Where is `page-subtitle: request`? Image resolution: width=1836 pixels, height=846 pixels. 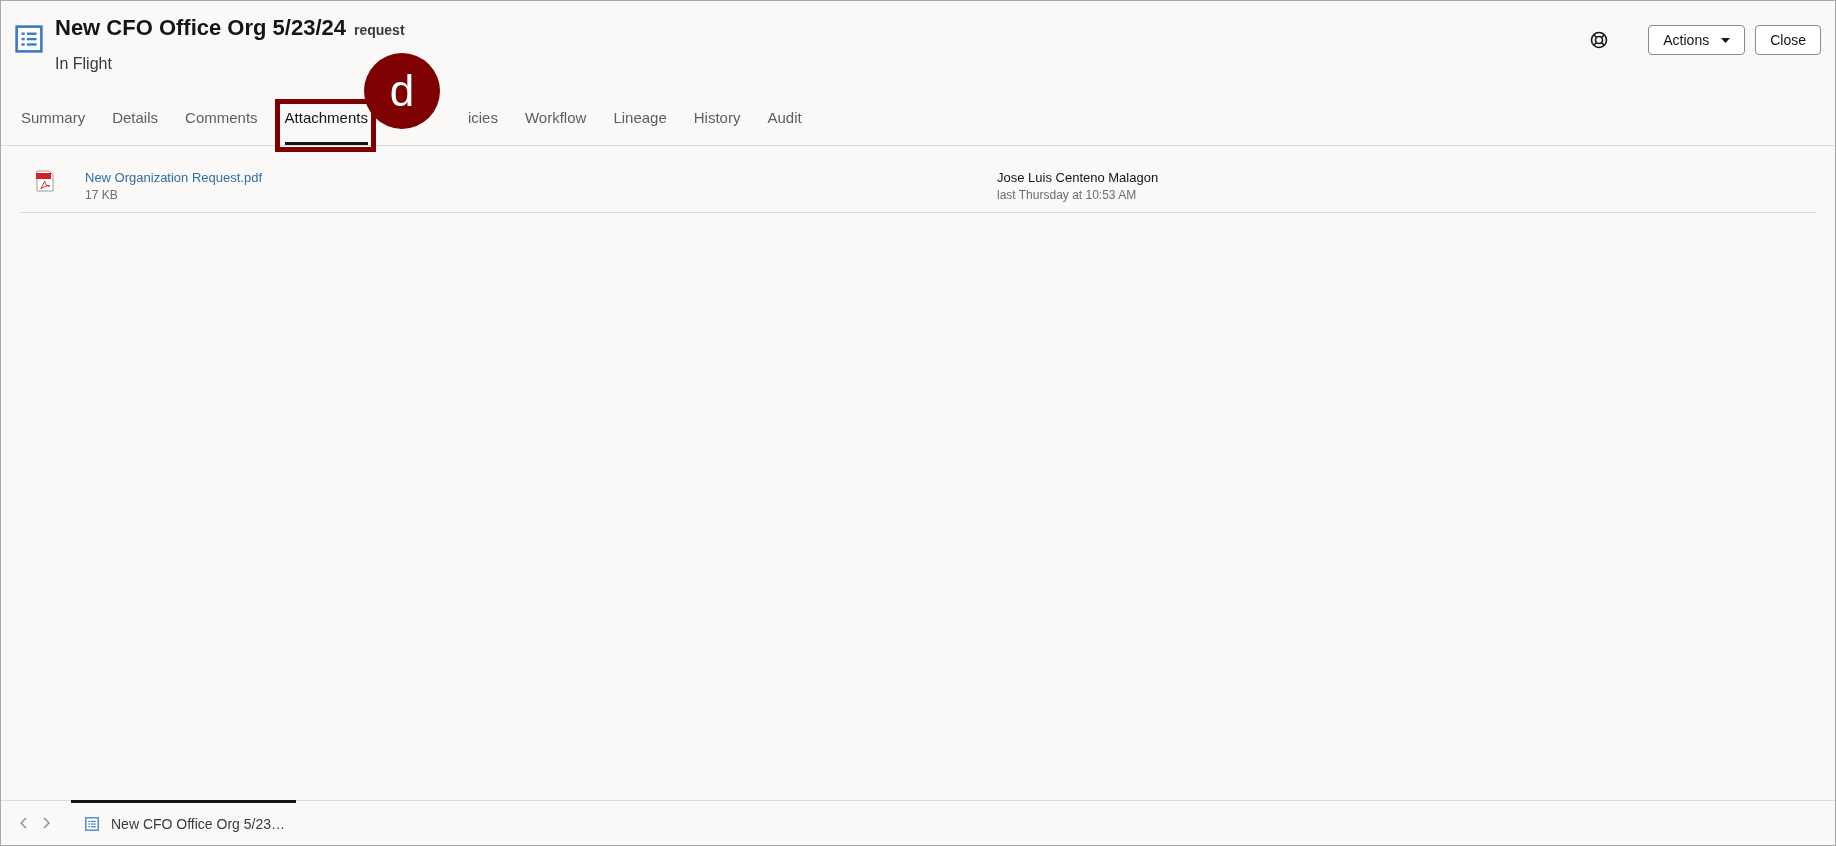
page-subtitle: request is located at coordinates (379, 30).